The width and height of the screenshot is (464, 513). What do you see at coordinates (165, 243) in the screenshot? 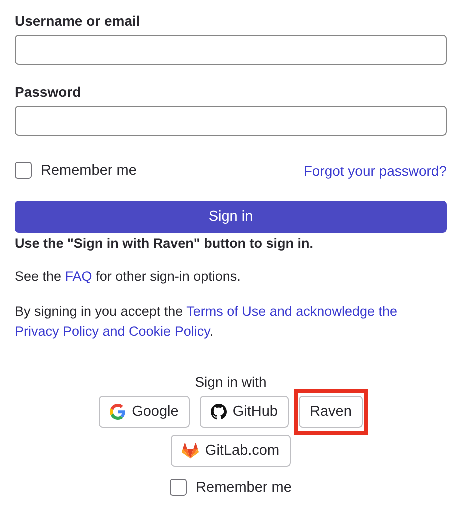
I see `notice-text: Use the "Sign in with Raven" button to sign in.` at bounding box center [165, 243].